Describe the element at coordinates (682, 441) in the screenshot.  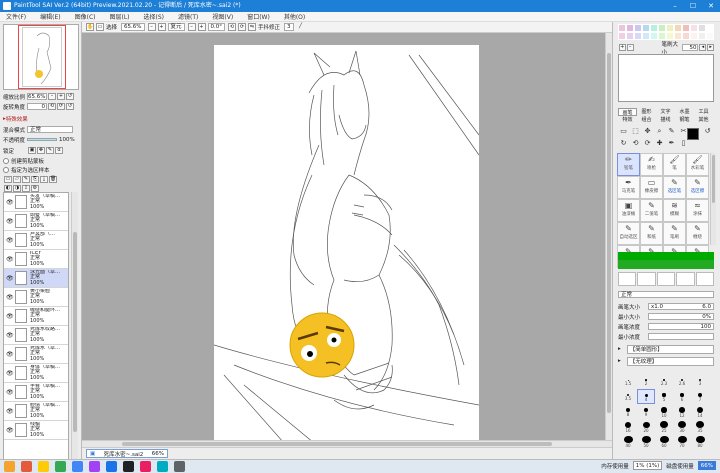
I see `size-preset: 70` at that location.